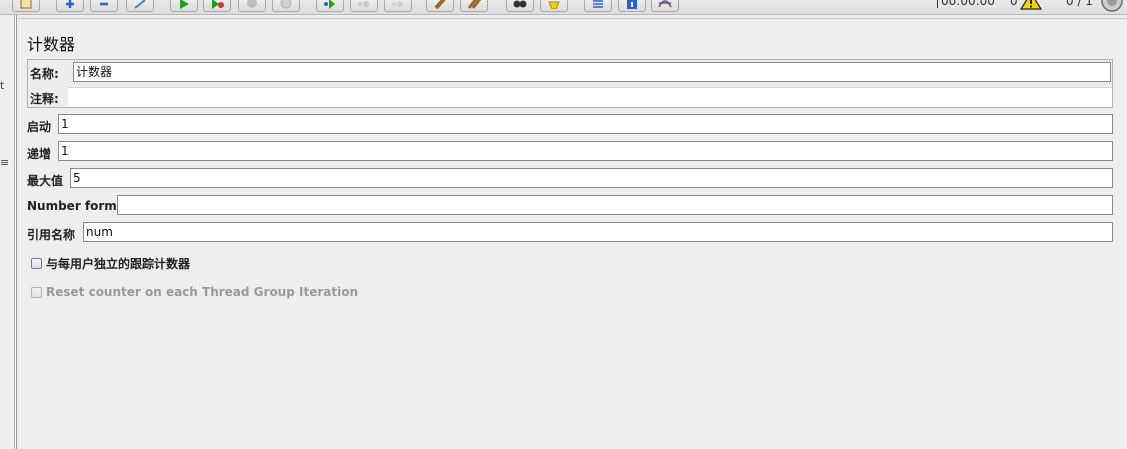 The image size is (1127, 449). I want to click on stop-icon, so click(252, 4).